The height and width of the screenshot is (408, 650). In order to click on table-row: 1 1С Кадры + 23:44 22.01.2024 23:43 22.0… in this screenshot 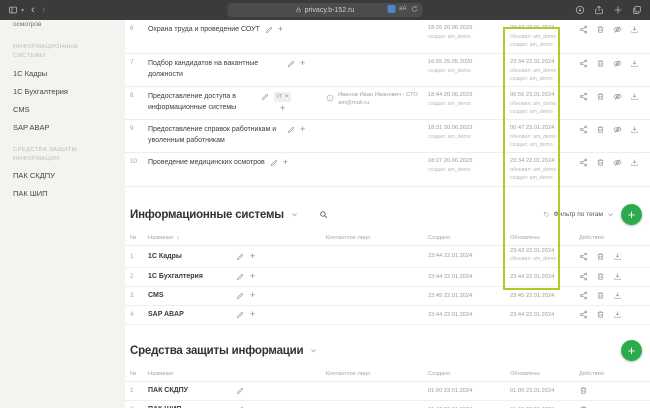, I will do `click(387, 257)`.